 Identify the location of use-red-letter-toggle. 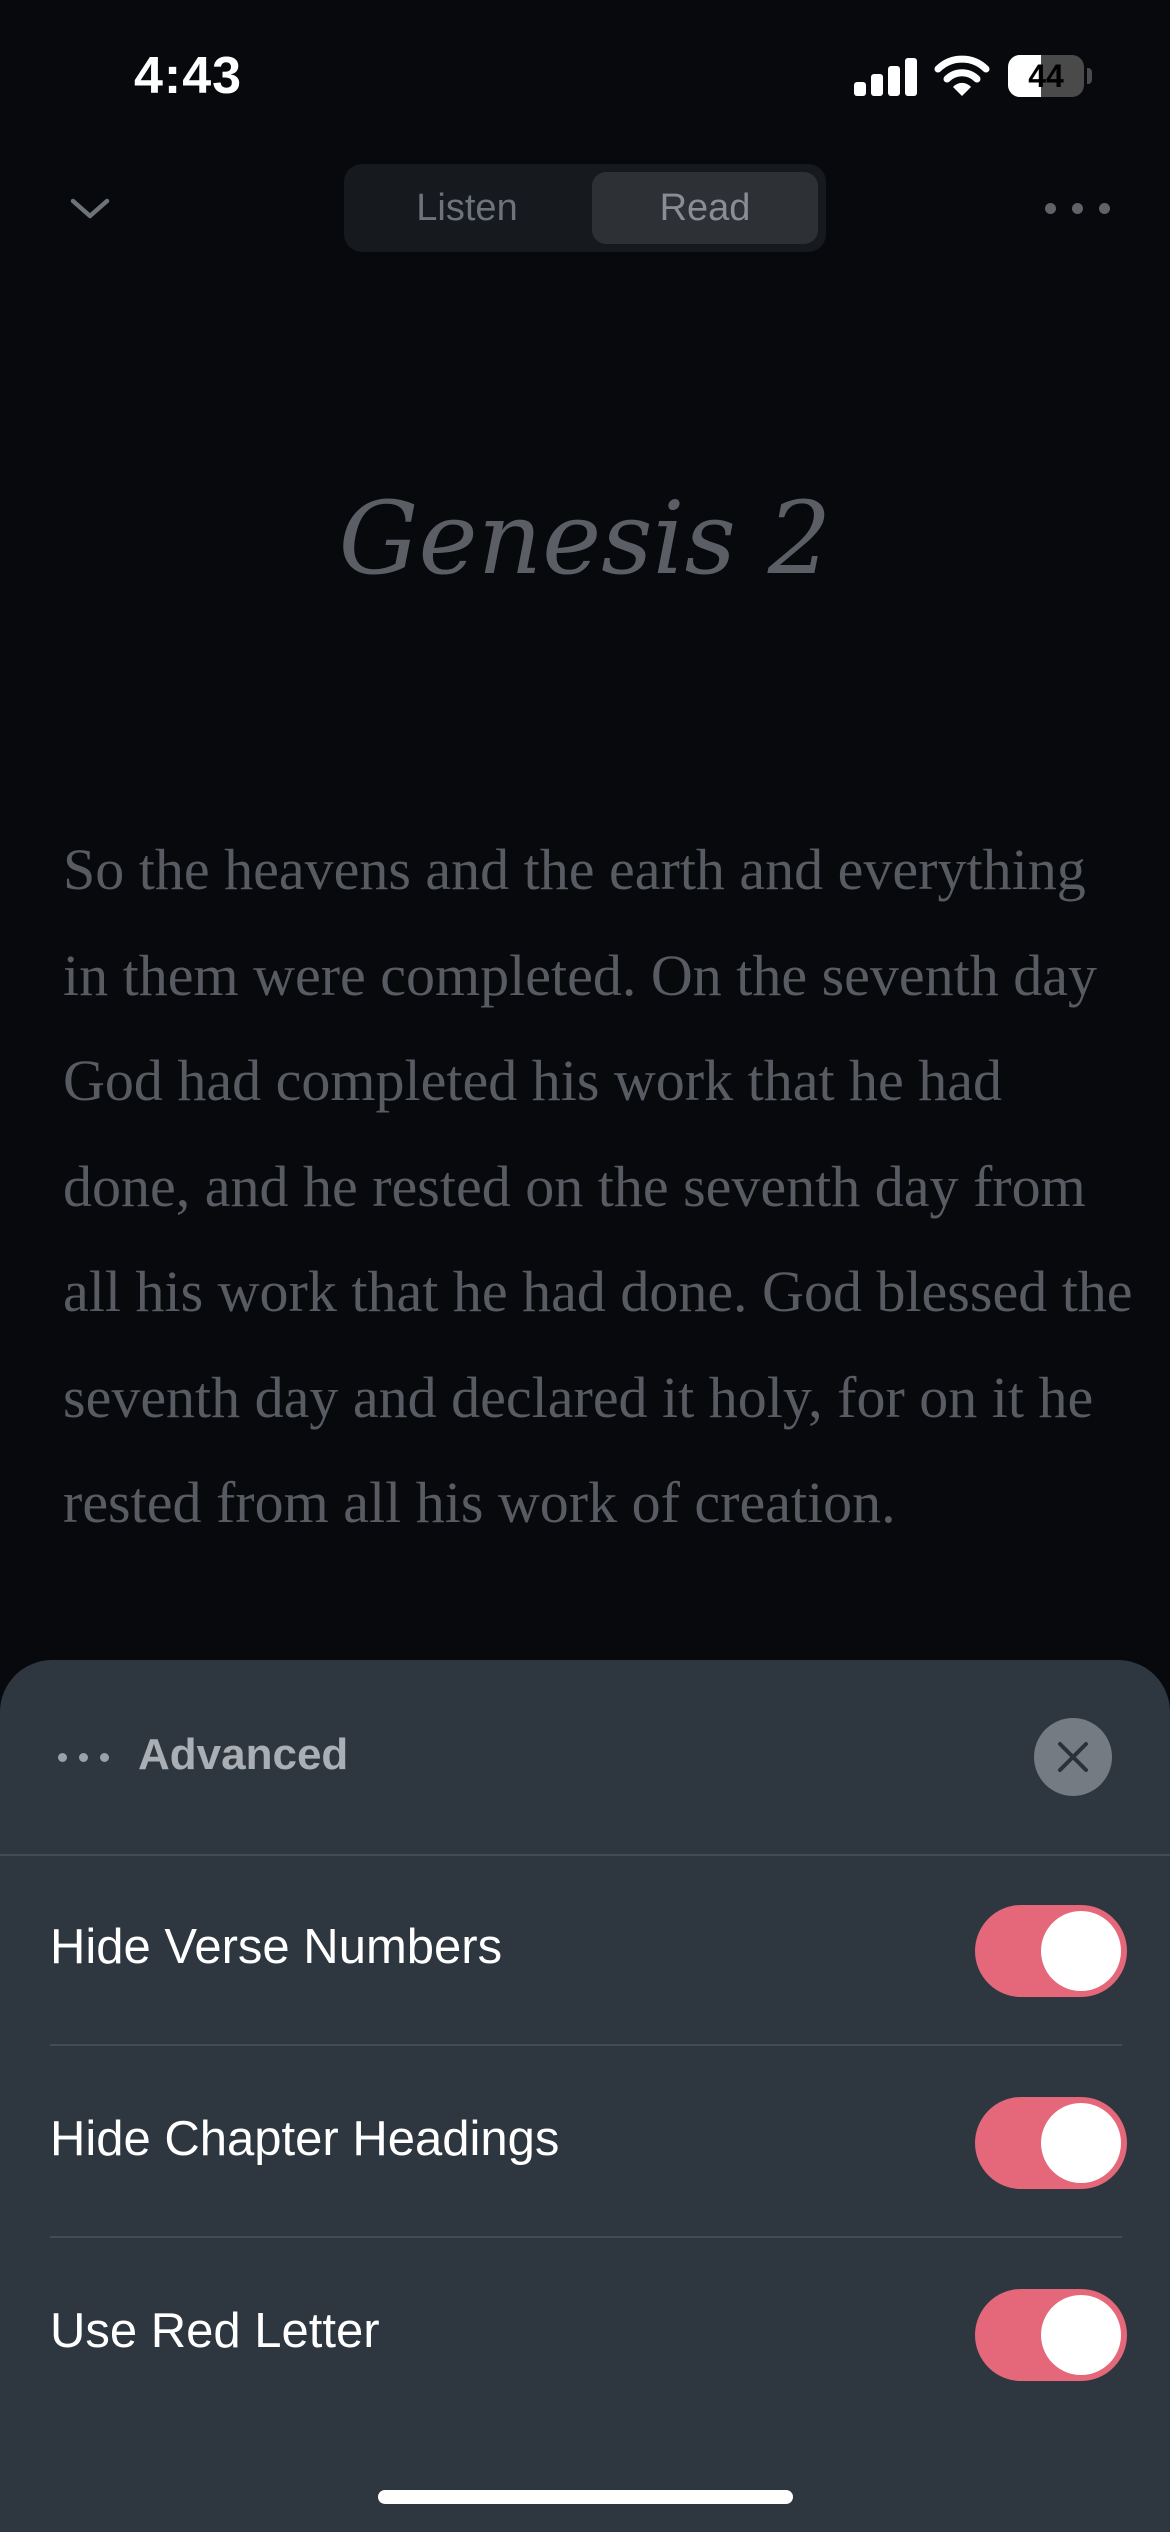
(1051, 2335).